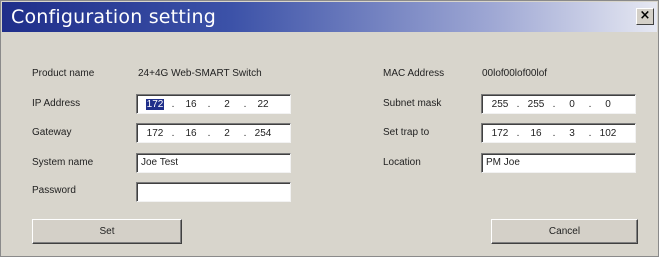 The width and height of the screenshot is (659, 257). What do you see at coordinates (155, 133) in the screenshot?
I see `gateway-octet-1: 172` at bounding box center [155, 133].